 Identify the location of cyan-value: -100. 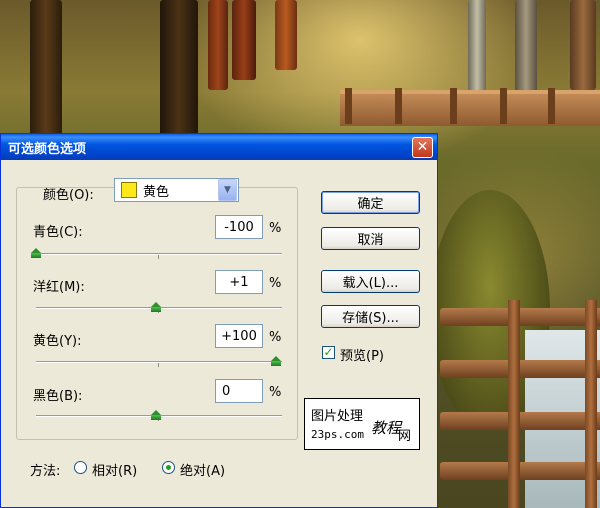
(239, 227).